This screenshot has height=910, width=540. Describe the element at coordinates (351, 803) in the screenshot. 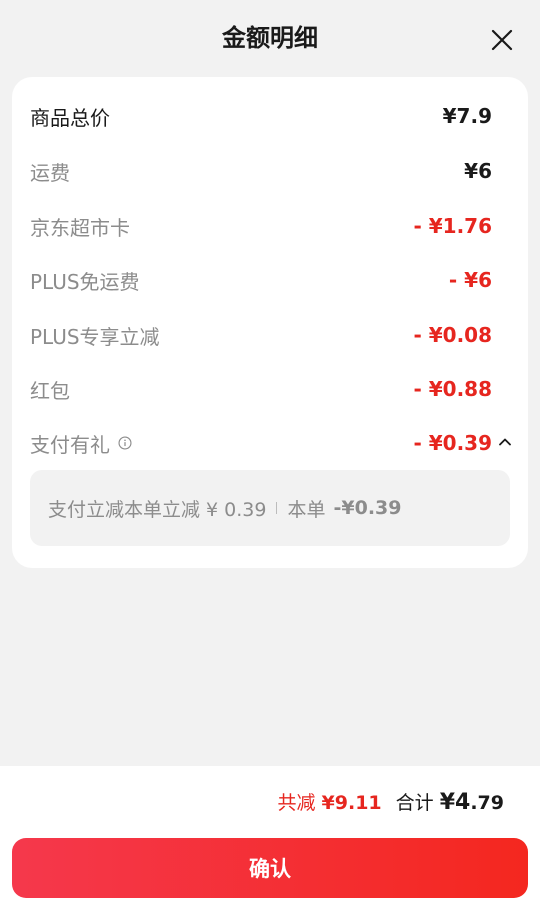

I see `reduce-value: ¥9.11` at that location.